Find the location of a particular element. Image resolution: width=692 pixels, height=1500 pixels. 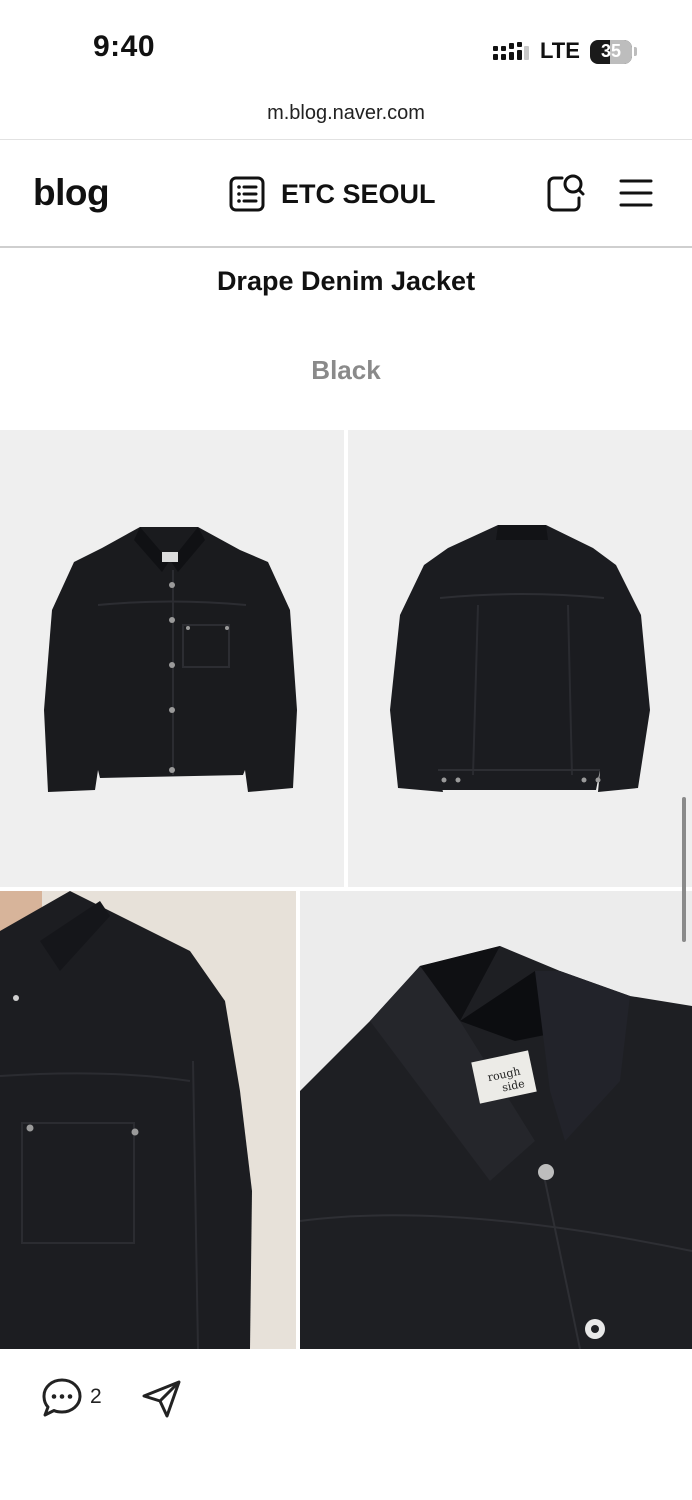

battery-indicator: 35 is located at coordinates (611, 52).